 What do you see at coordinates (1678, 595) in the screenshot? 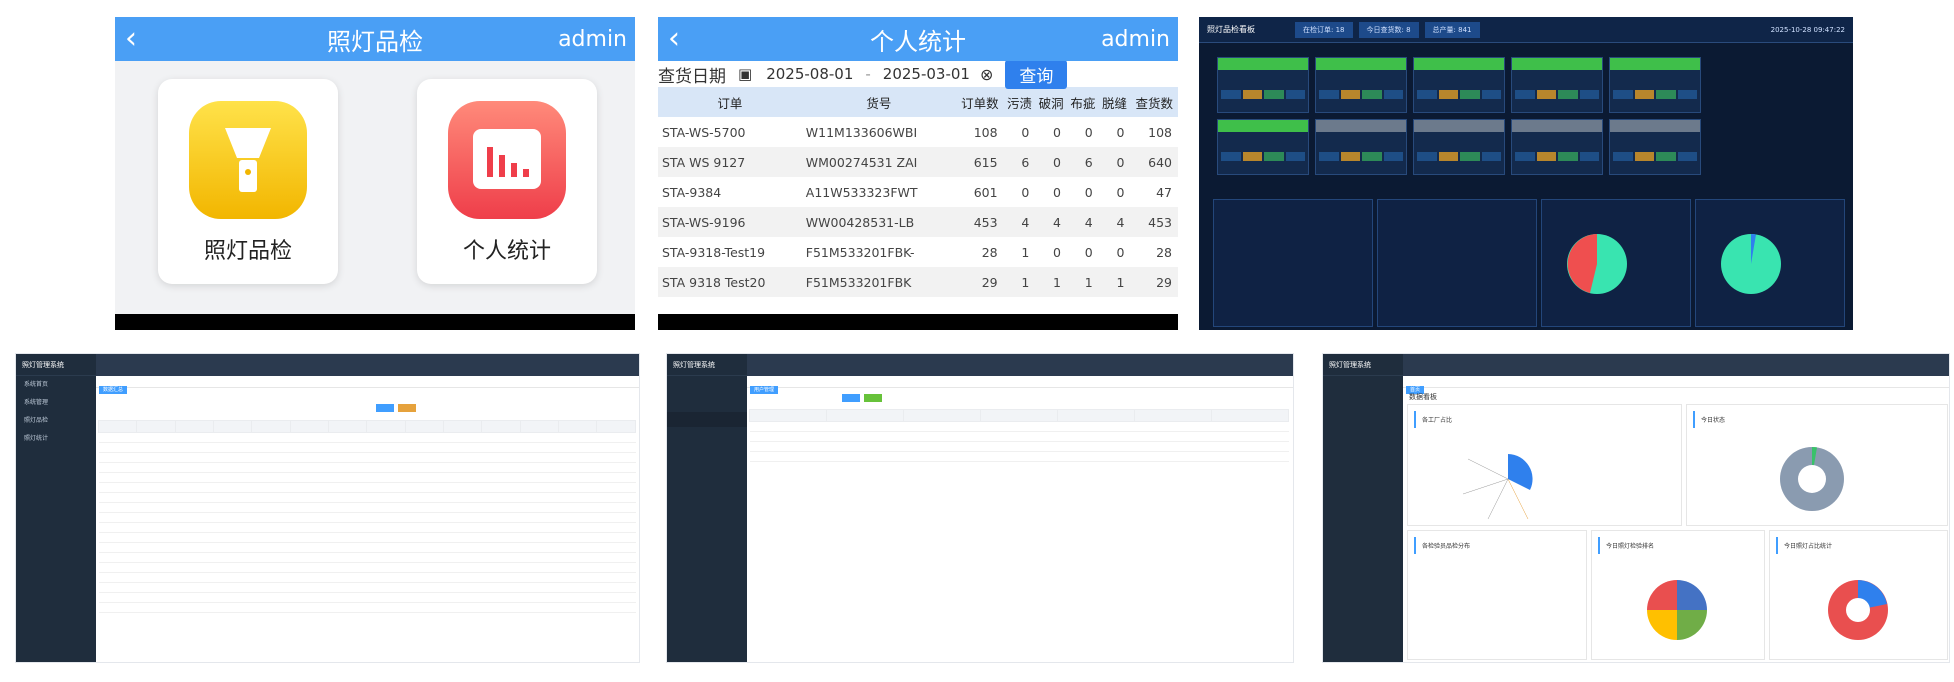
I see `ranking-pie-card: 今日照灯检验排名` at bounding box center [1678, 595].